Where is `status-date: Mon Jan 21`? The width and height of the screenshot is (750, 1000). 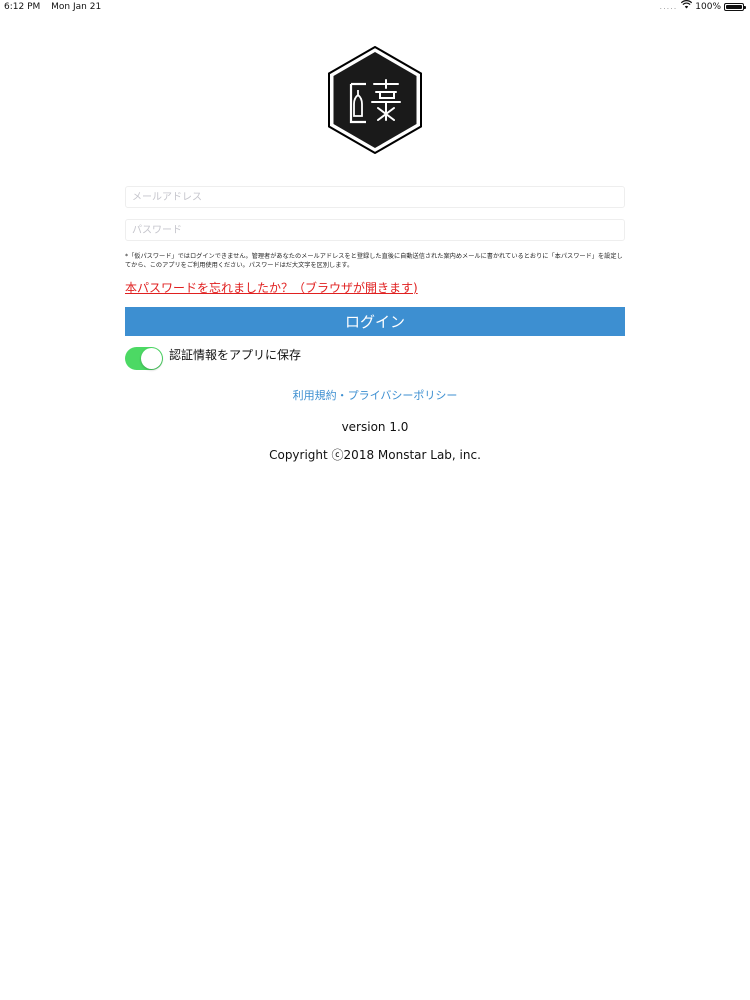
status-date: Mon Jan 21 is located at coordinates (76, 7).